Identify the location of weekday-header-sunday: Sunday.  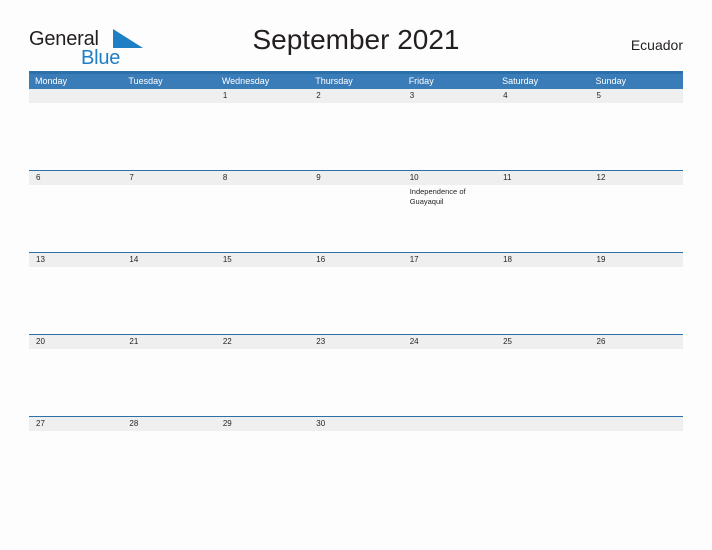
(611, 81).